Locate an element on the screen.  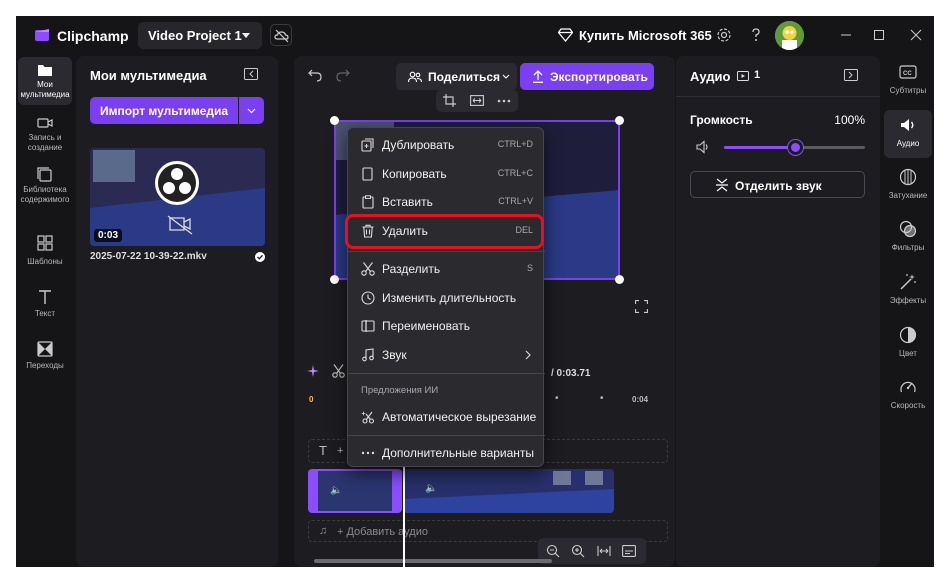
menu-item-shortcut: CTRL+D is located at coordinates (515, 144).